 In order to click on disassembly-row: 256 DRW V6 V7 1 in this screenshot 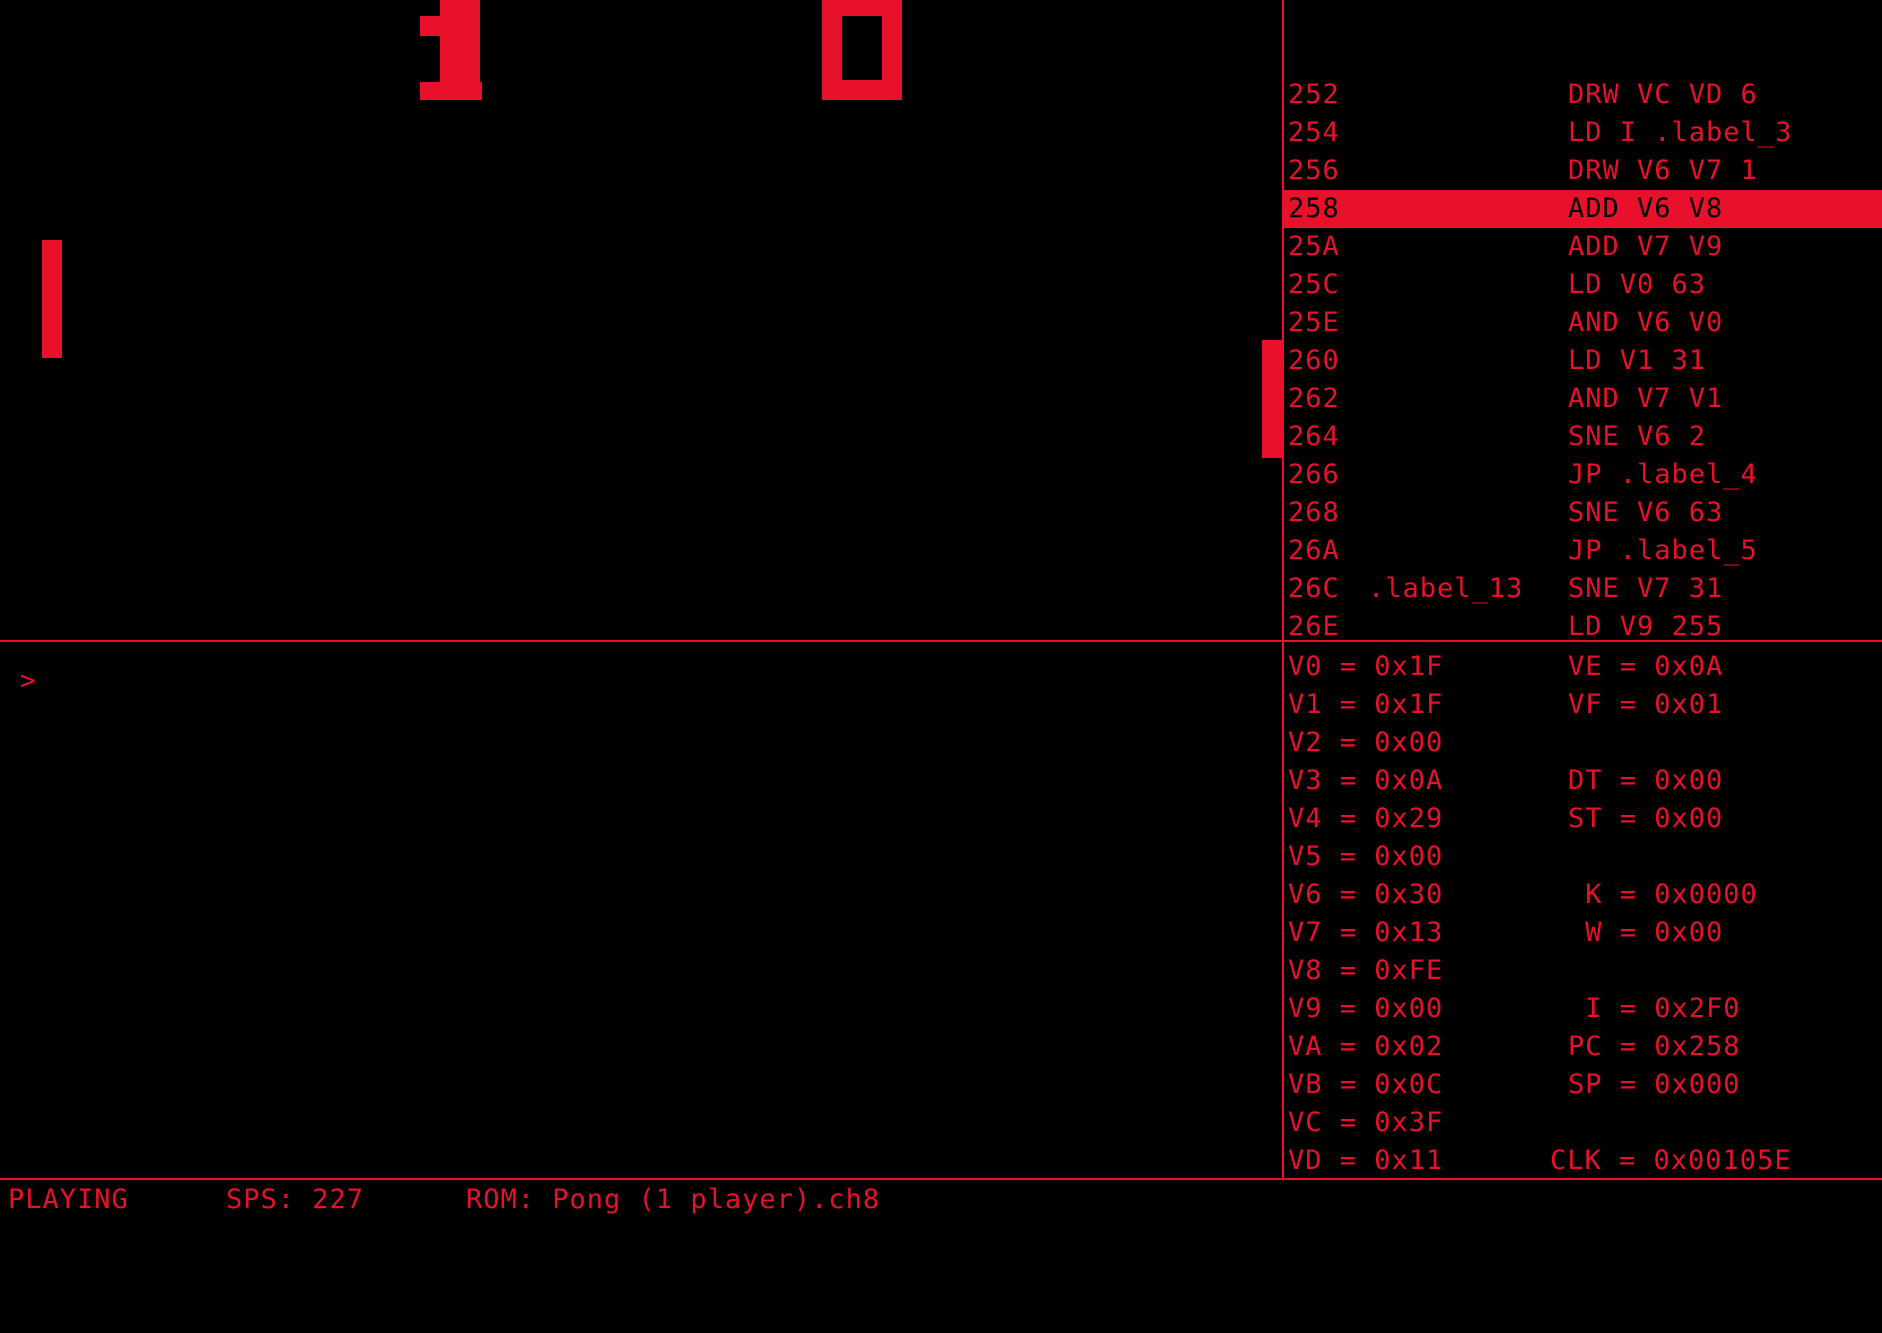, I will do `click(1583, 171)`.